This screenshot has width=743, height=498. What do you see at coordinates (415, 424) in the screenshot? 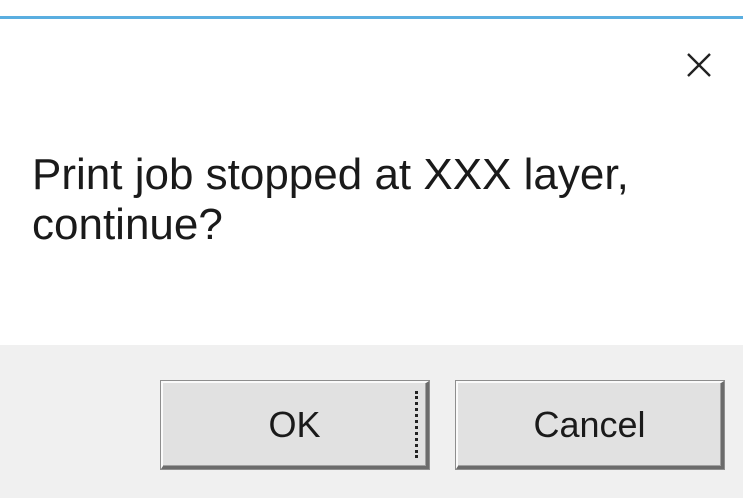
I see `focus-indicator` at bounding box center [415, 424].